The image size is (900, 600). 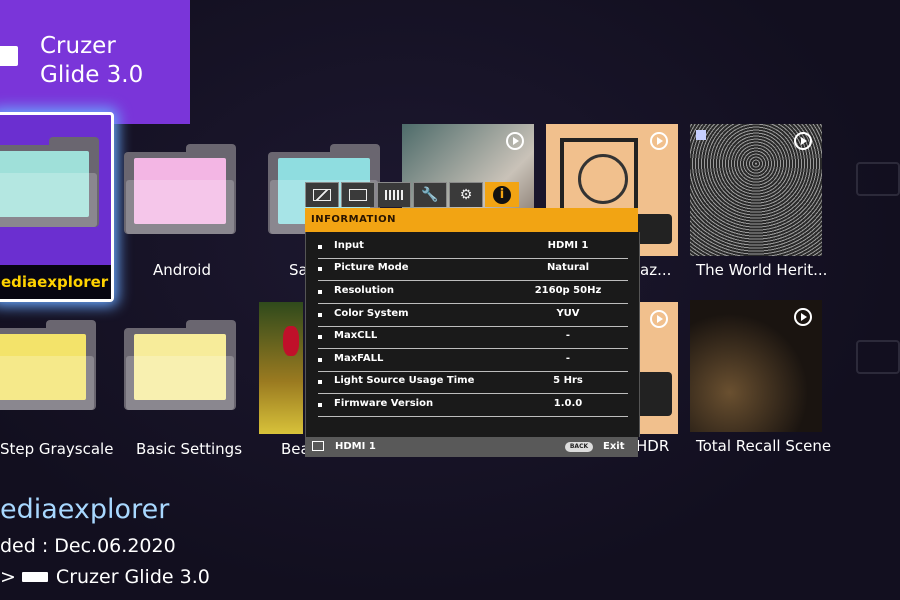 What do you see at coordinates (652, 446) in the screenshot?
I see `tile-label-hdr: HDR` at bounding box center [652, 446].